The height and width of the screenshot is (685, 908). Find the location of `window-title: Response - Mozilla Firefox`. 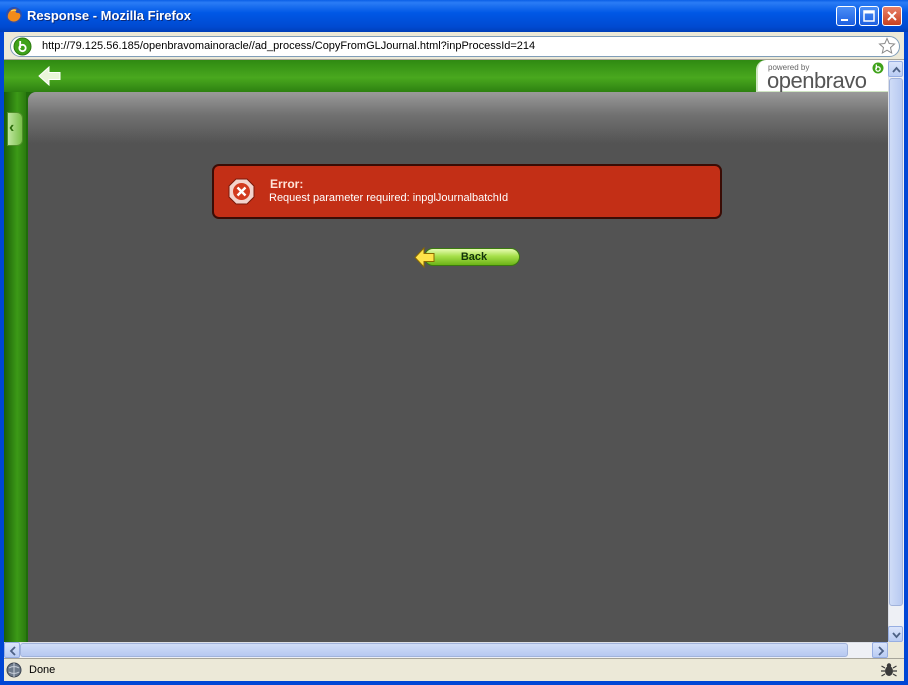

window-title: Response - Mozilla Firefox is located at coordinates (109, 15).